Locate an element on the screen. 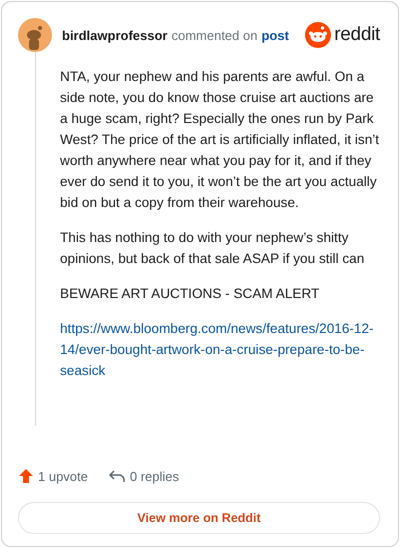 The image size is (400, 548). upvote-icon is located at coordinates (26, 476).